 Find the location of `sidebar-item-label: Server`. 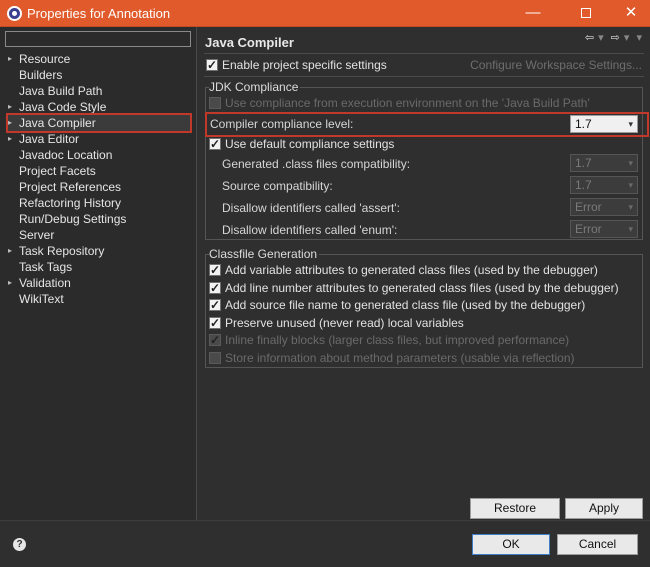

sidebar-item-label: Server is located at coordinates (37, 235).